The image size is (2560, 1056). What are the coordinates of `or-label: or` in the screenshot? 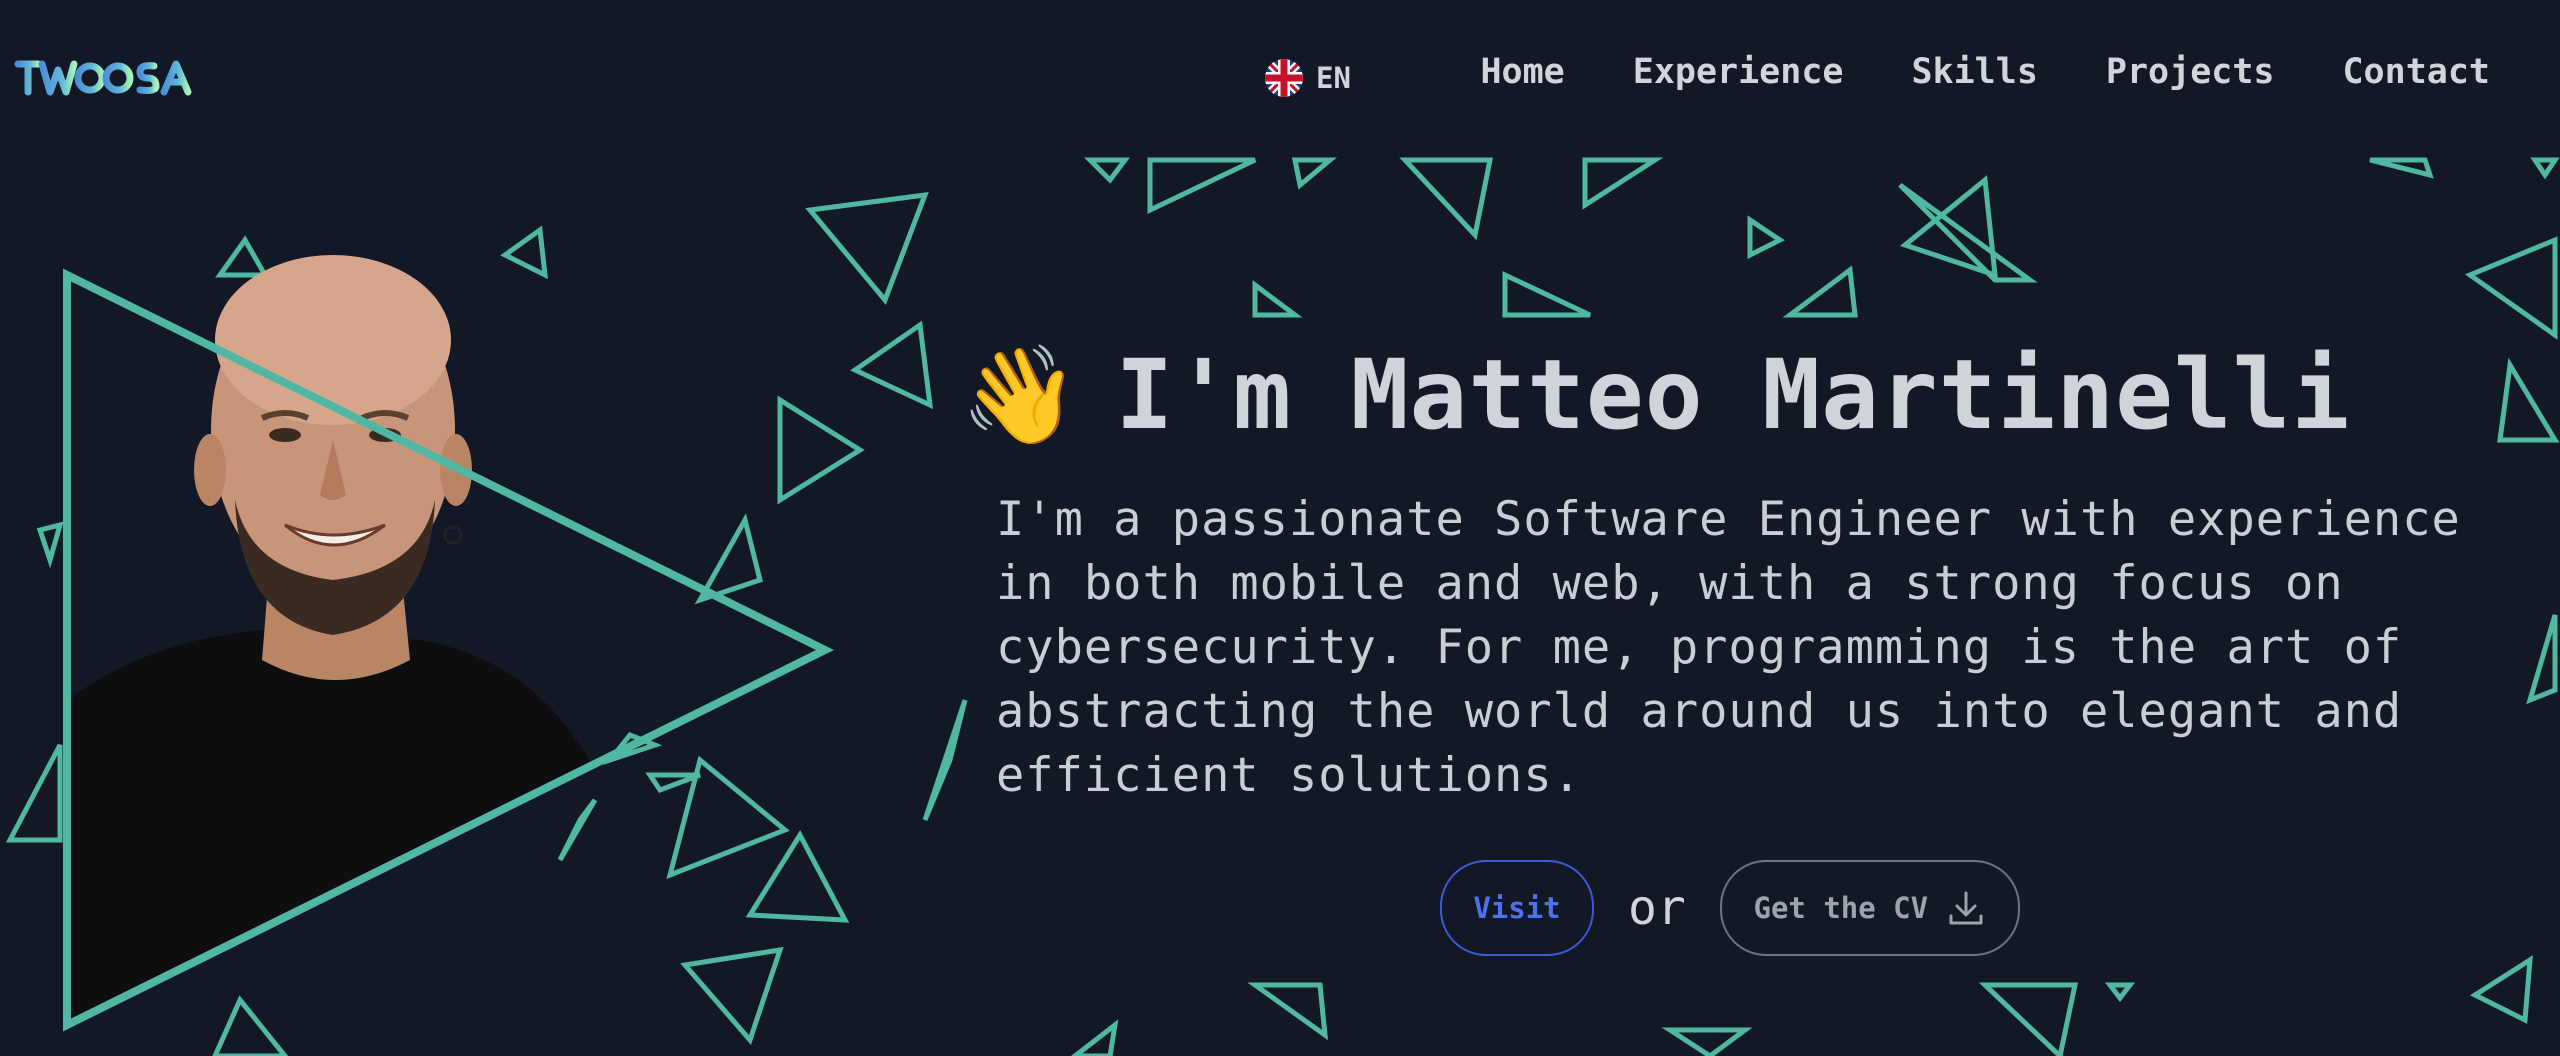 It's located at (1657, 908).